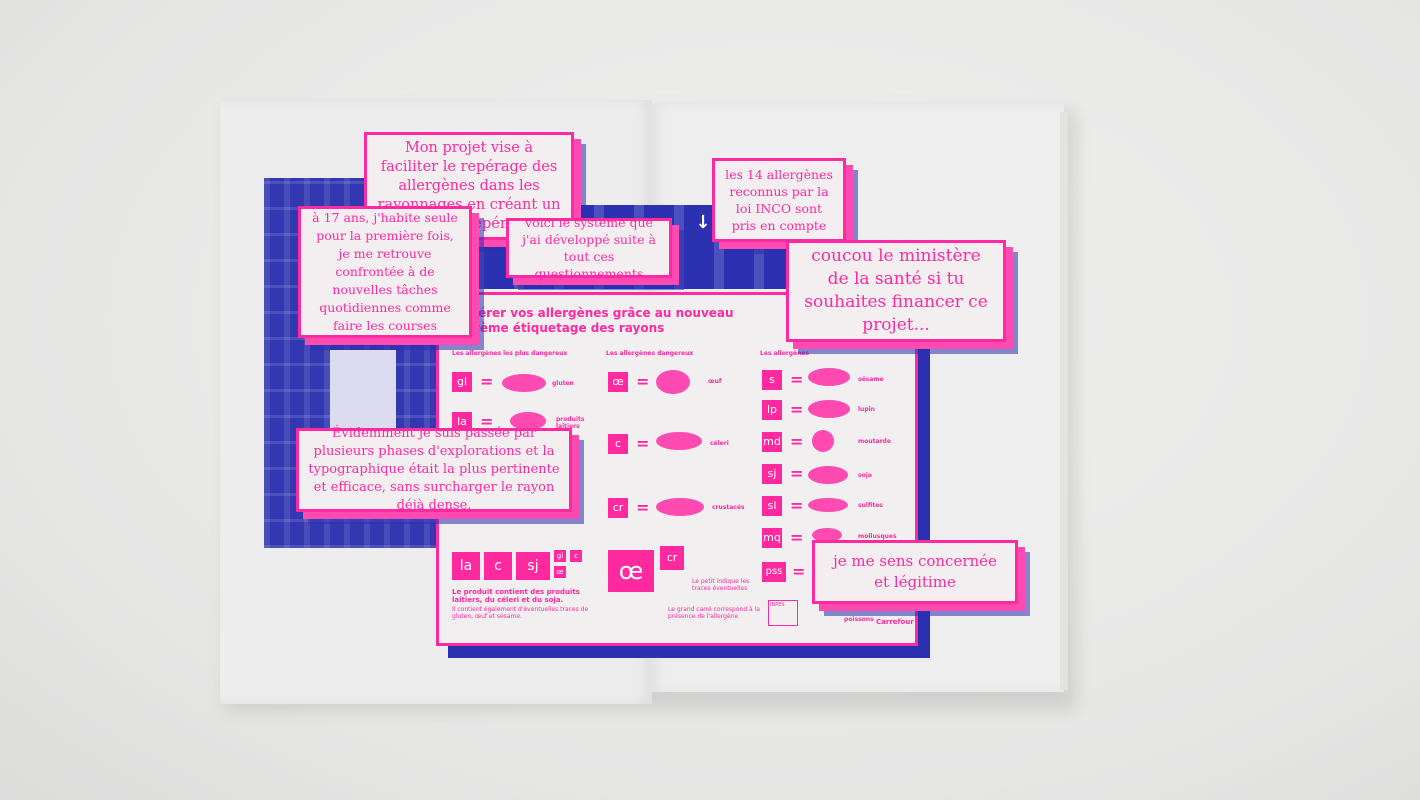 The image size is (1420, 800). What do you see at coordinates (563, 383) in the screenshot?
I see `allergen-label: gluten` at bounding box center [563, 383].